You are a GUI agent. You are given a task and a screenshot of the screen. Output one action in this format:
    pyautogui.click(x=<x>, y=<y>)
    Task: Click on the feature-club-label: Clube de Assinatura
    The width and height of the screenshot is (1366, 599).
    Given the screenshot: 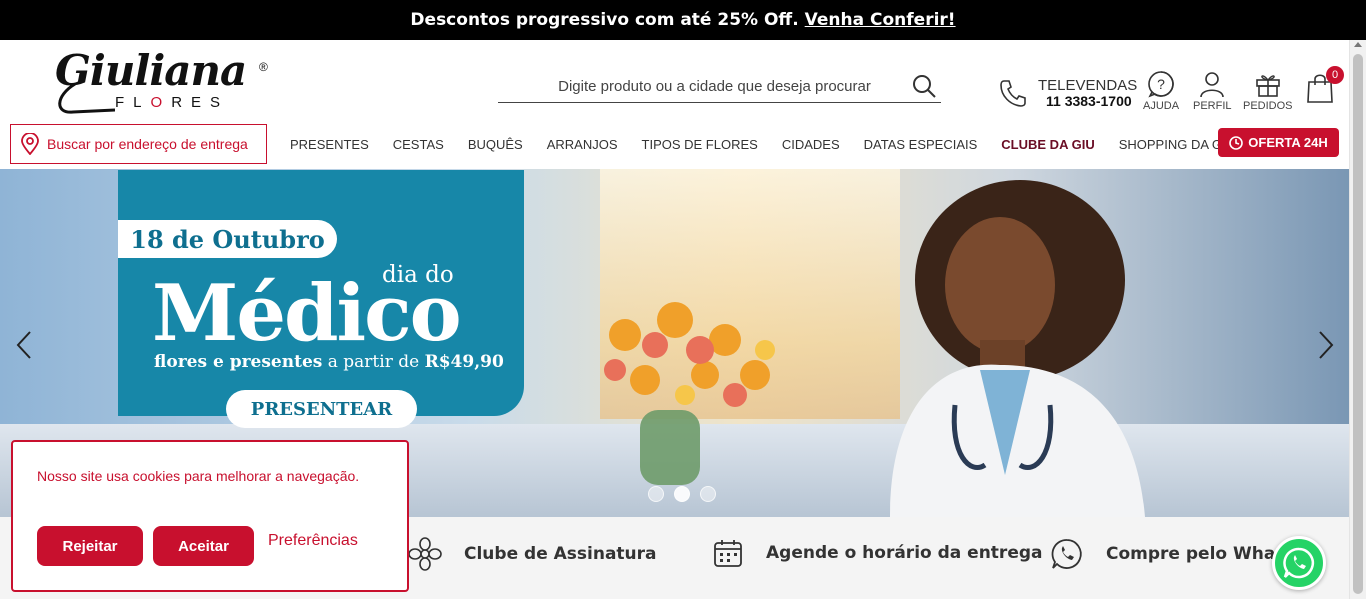 What is the action you would take?
    pyautogui.click(x=560, y=554)
    